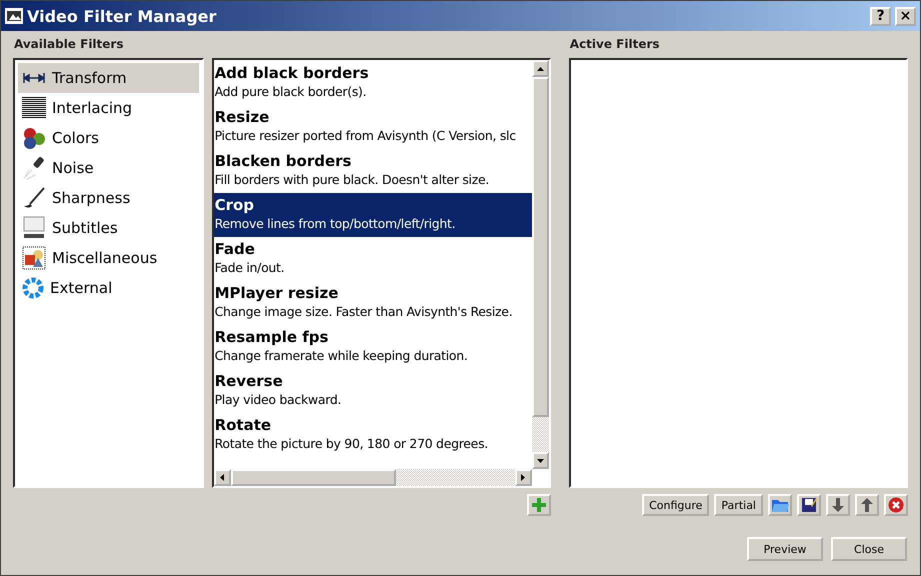 This screenshot has height=576, width=921. What do you see at coordinates (34, 108) in the screenshot?
I see `stripes-icon` at bounding box center [34, 108].